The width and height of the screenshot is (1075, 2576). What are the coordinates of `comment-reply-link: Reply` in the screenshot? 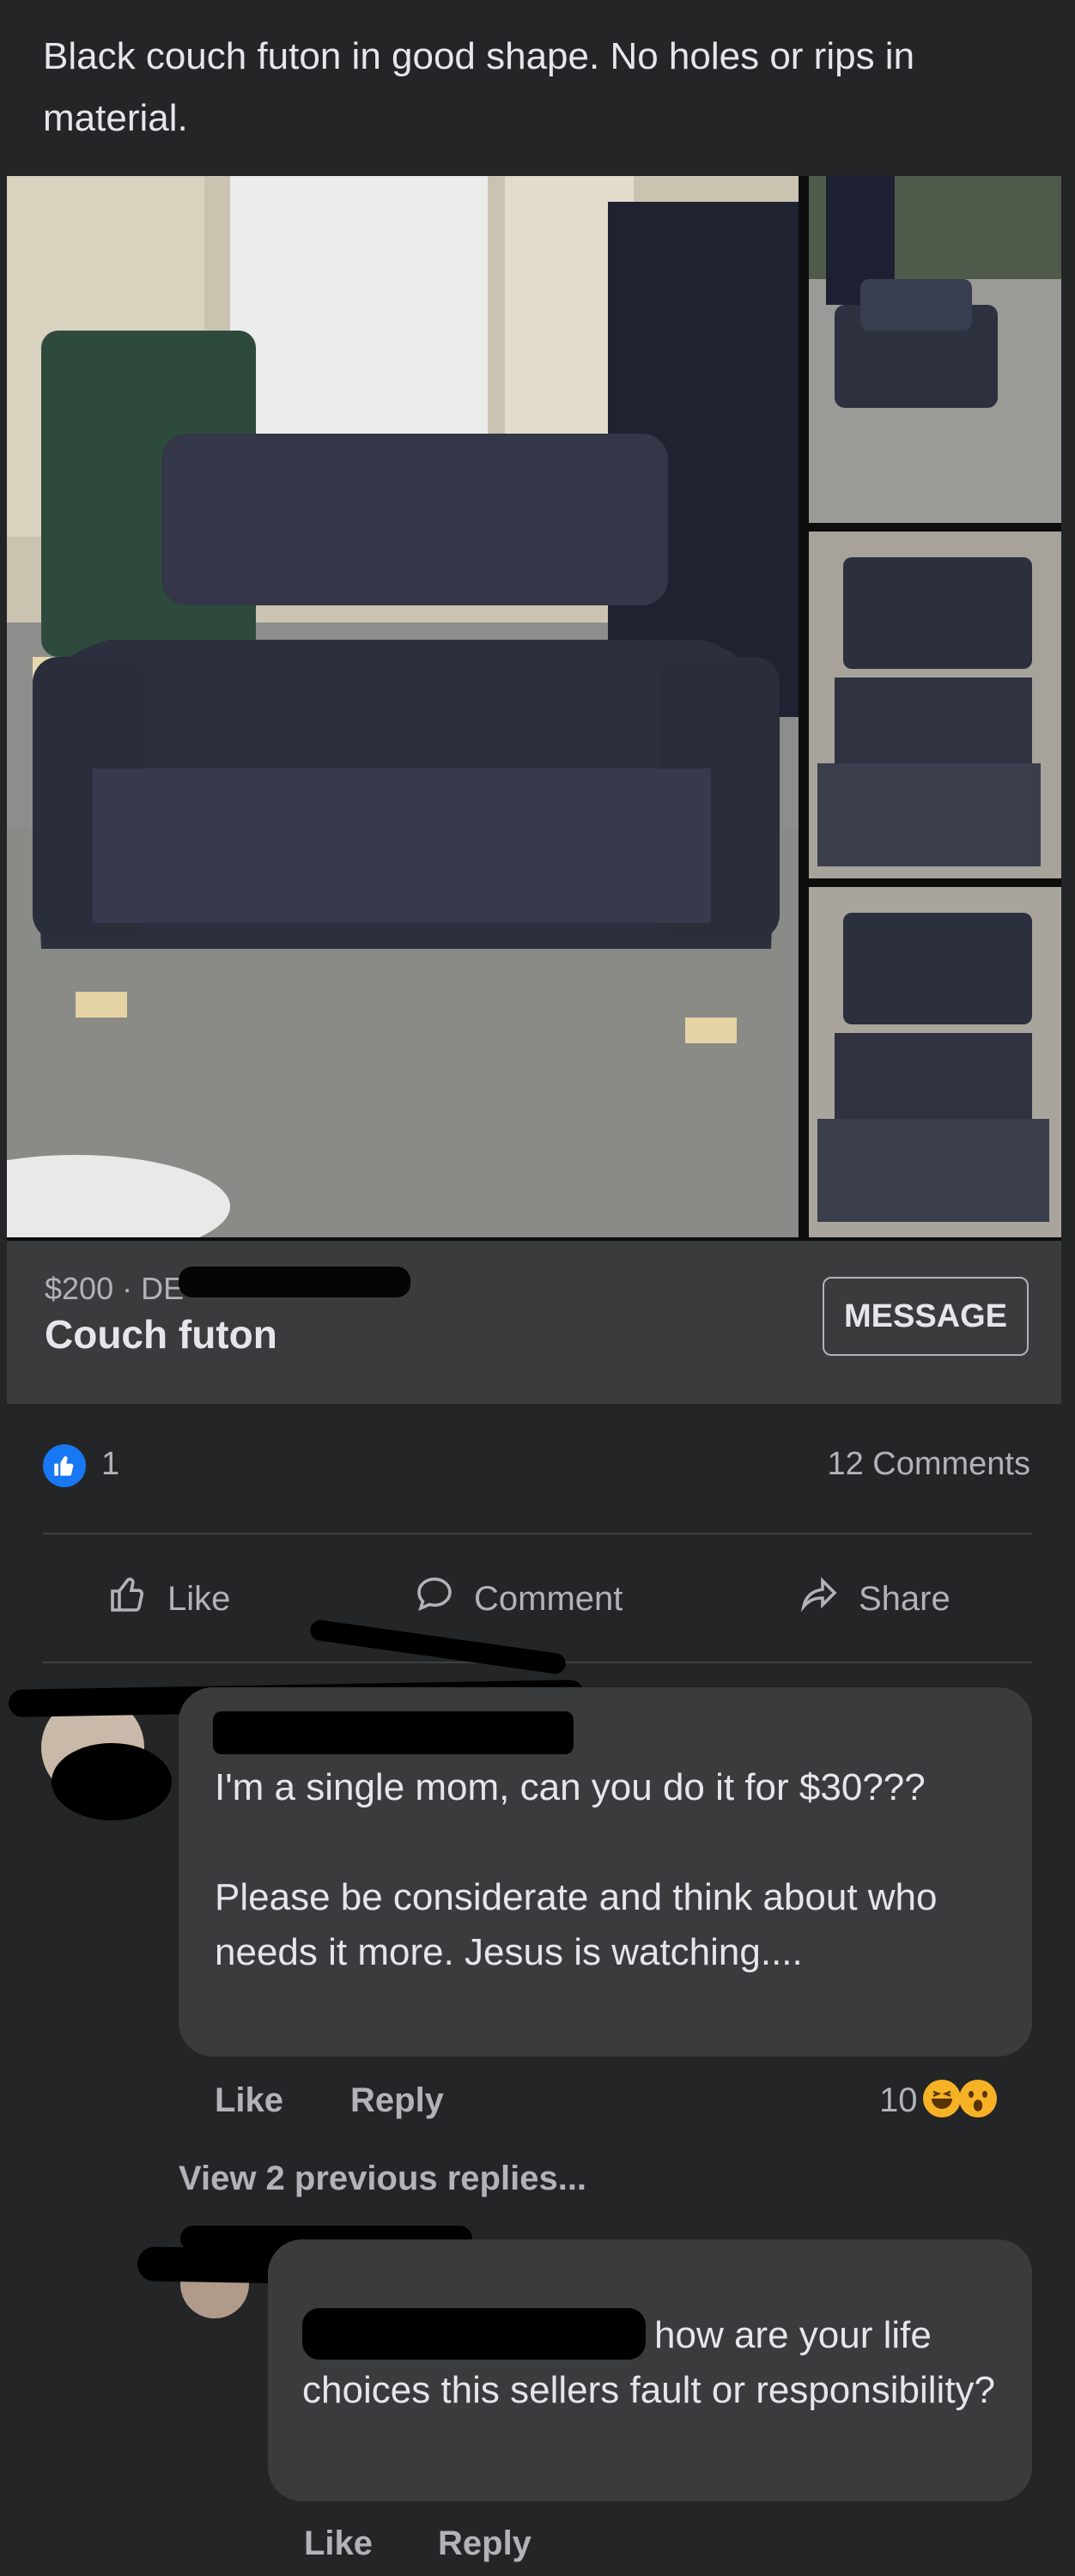 It's located at (397, 2100).